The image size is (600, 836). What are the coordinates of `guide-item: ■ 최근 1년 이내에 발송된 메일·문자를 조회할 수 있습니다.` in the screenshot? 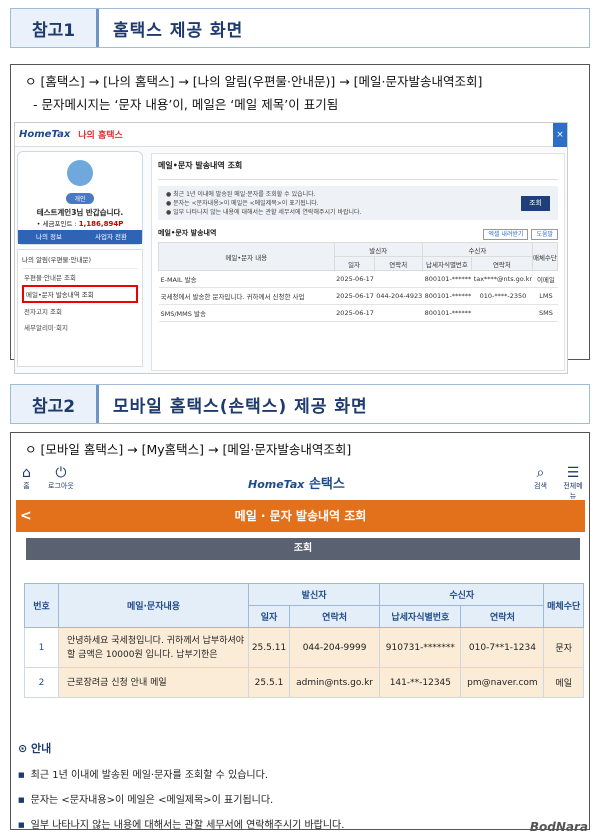 It's located at (143, 775).